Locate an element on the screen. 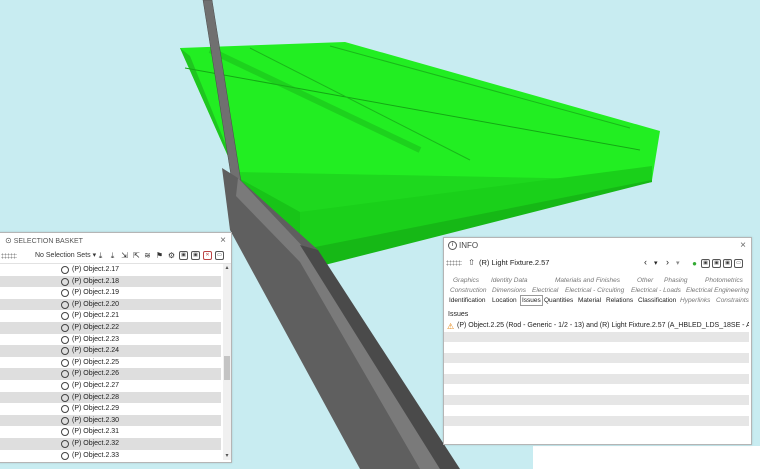 Image resolution: width=760 pixels, height=469 pixels. tab-materials-and-finishes: Materials and Finishes is located at coordinates (587, 280).